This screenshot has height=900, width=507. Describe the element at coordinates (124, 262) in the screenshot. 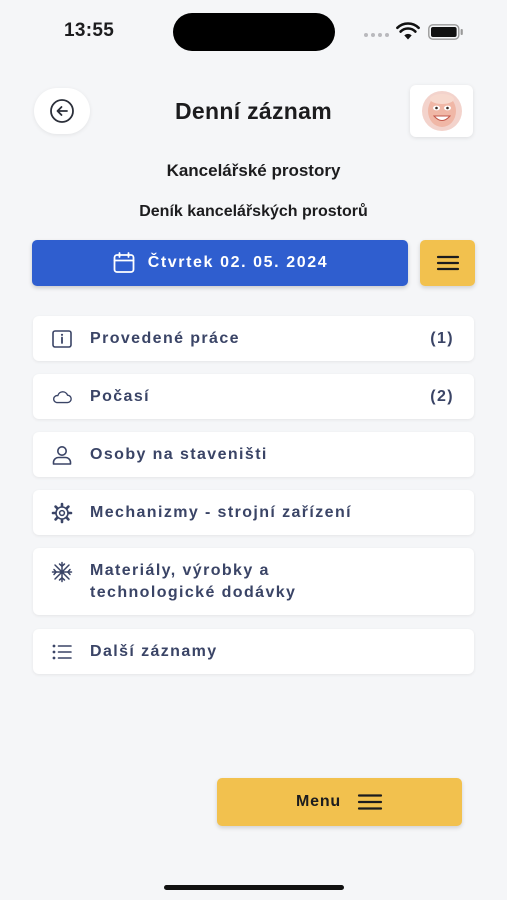

I see `calendar-icon` at that location.